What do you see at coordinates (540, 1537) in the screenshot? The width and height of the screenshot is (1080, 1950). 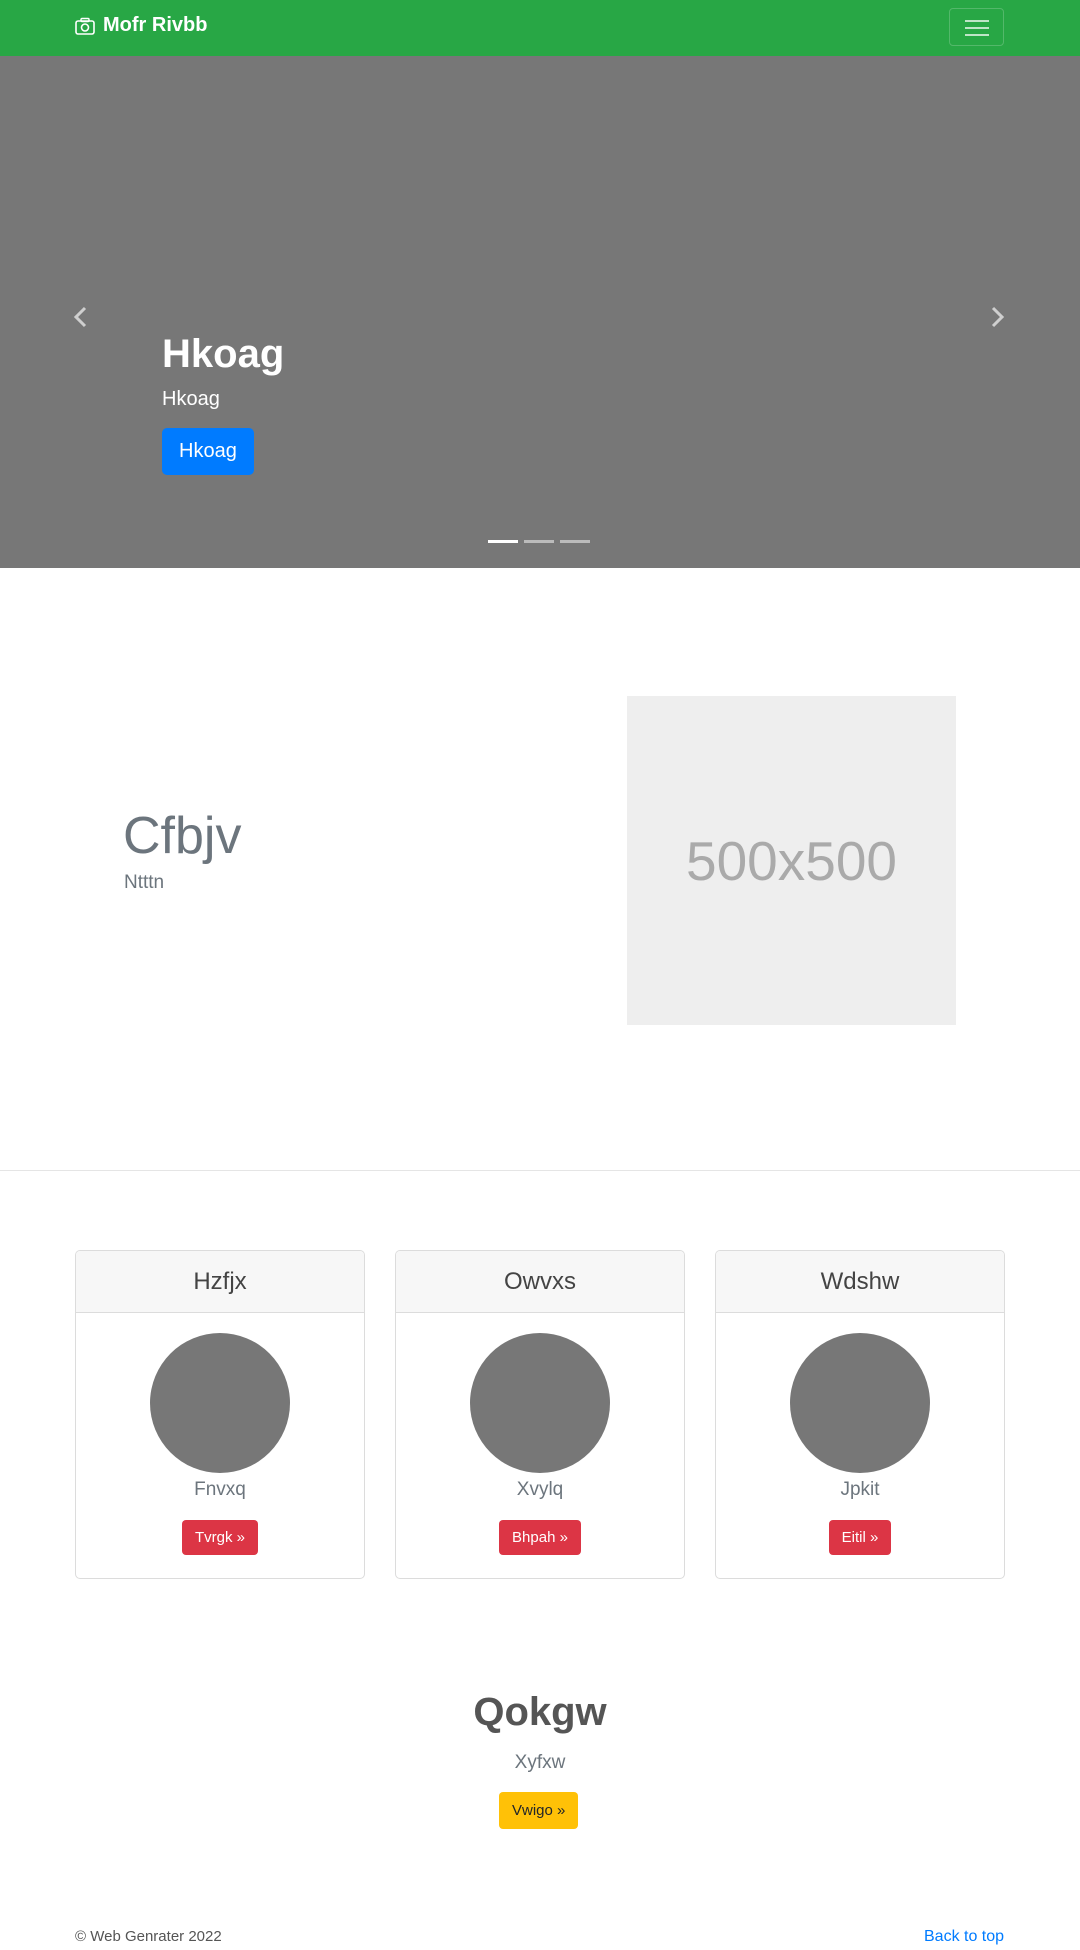 I see `card-button: Bhpah »` at bounding box center [540, 1537].